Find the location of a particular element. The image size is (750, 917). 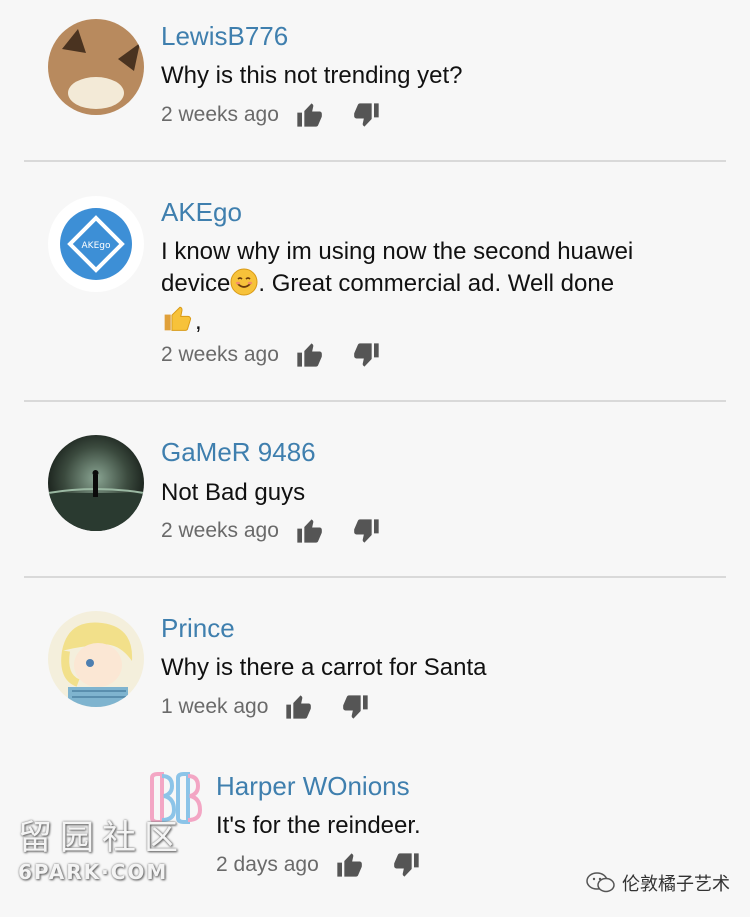

comment-actions: 2 days ago is located at coordinates (331, 865).